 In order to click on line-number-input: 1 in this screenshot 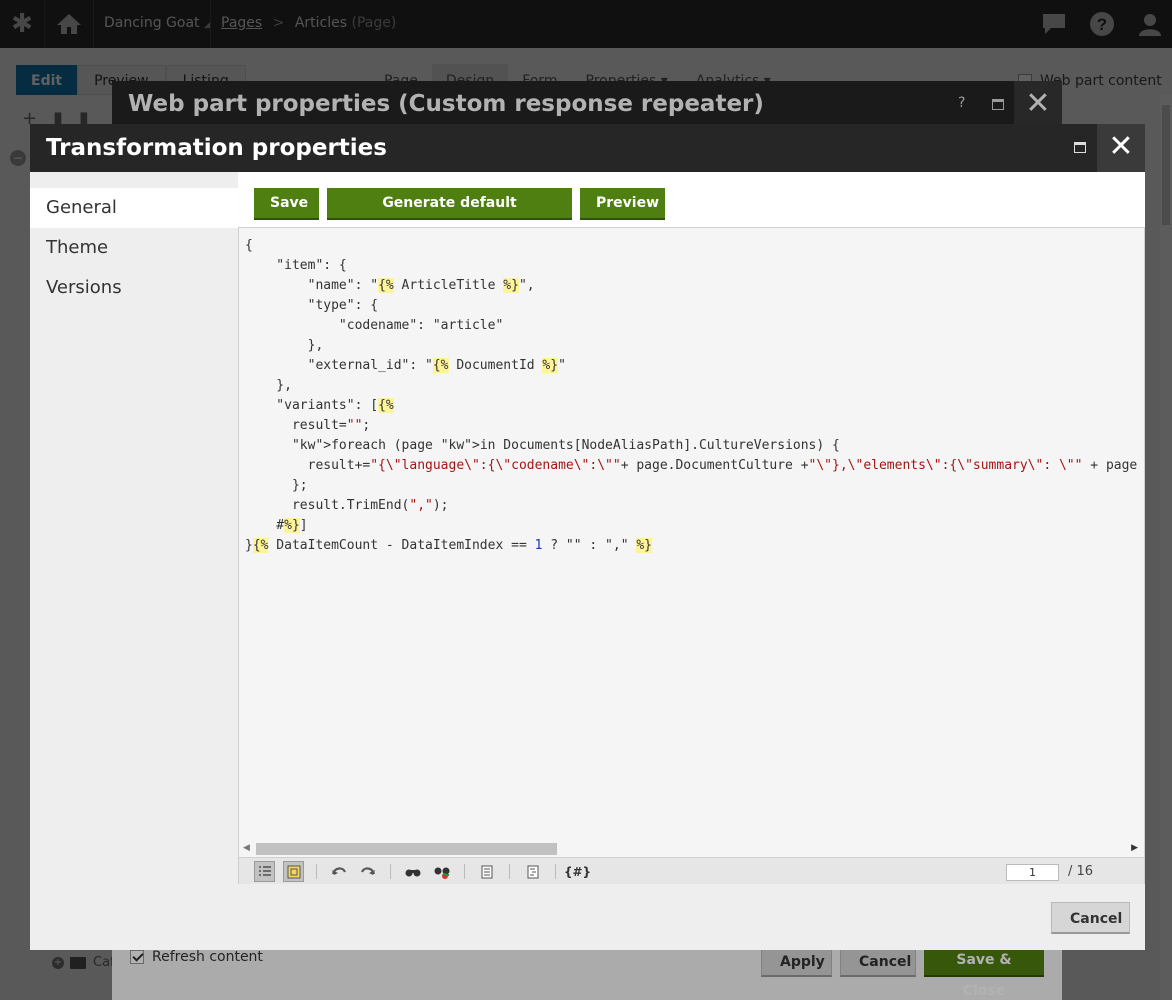, I will do `click(1032, 872)`.